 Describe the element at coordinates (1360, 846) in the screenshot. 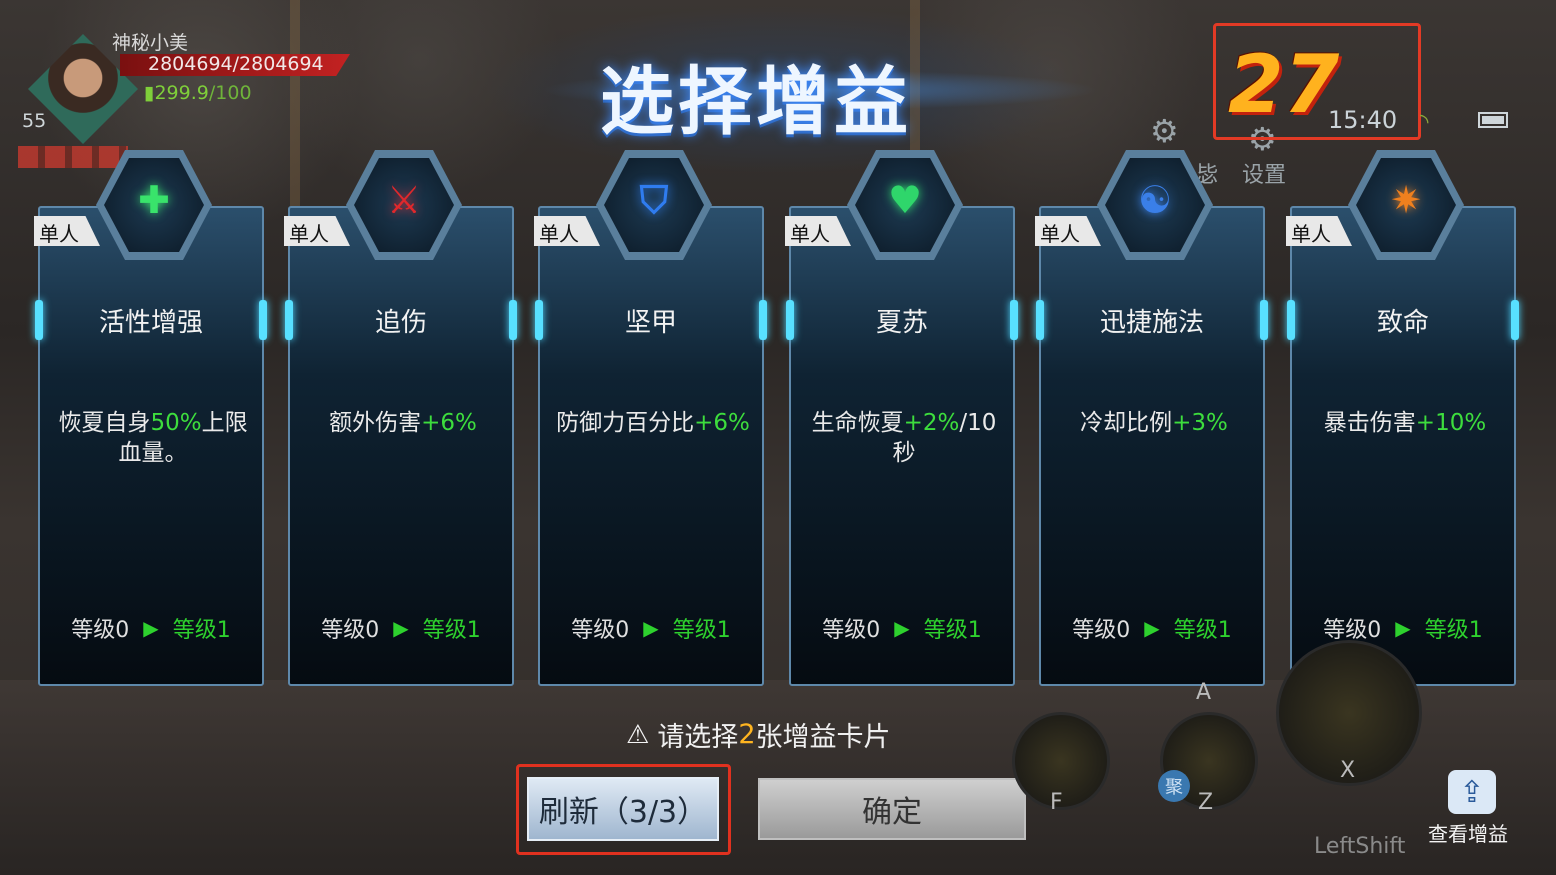

I see `key-shift-label: LeftShift` at that location.